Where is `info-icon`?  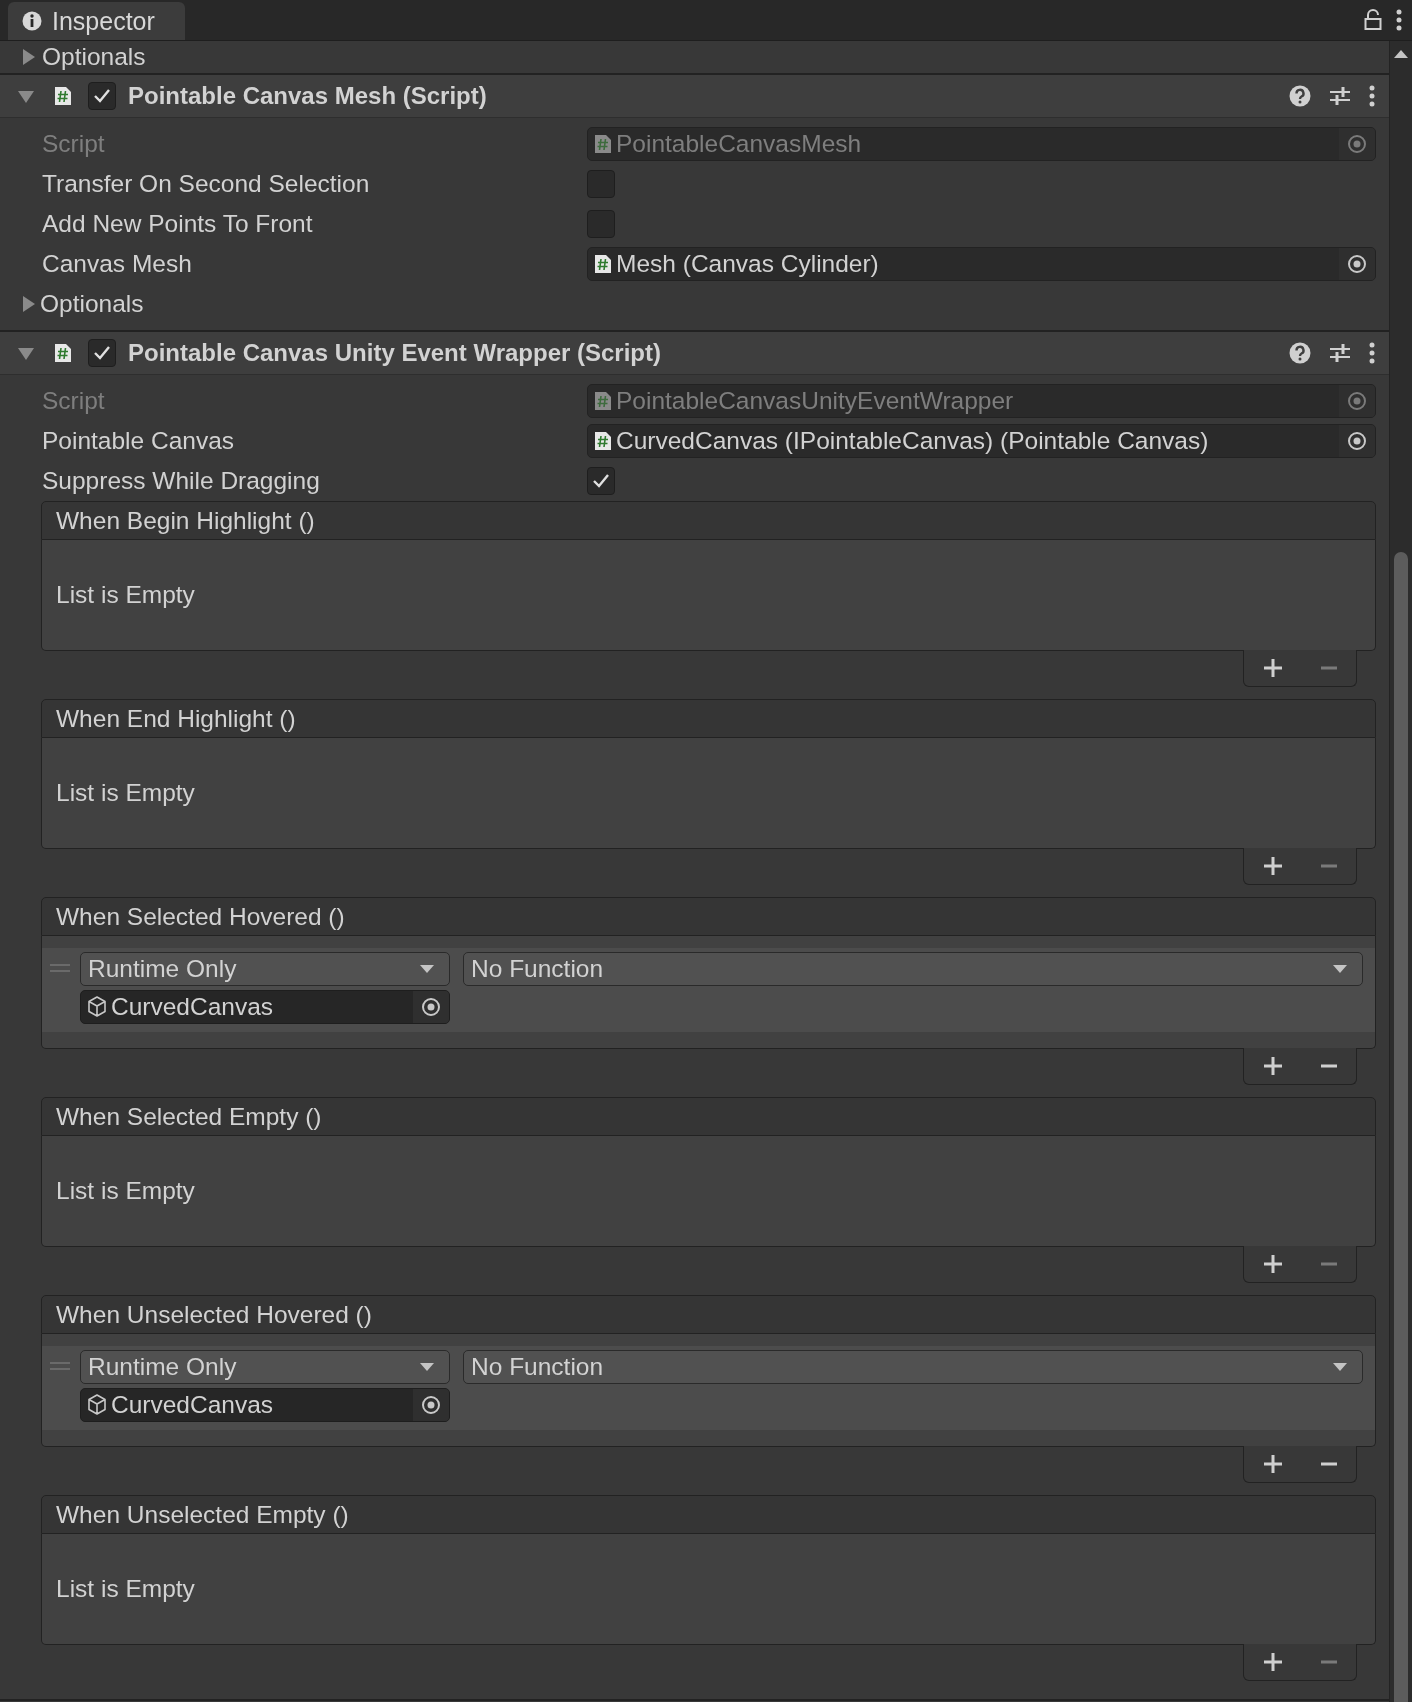 info-icon is located at coordinates (32, 21).